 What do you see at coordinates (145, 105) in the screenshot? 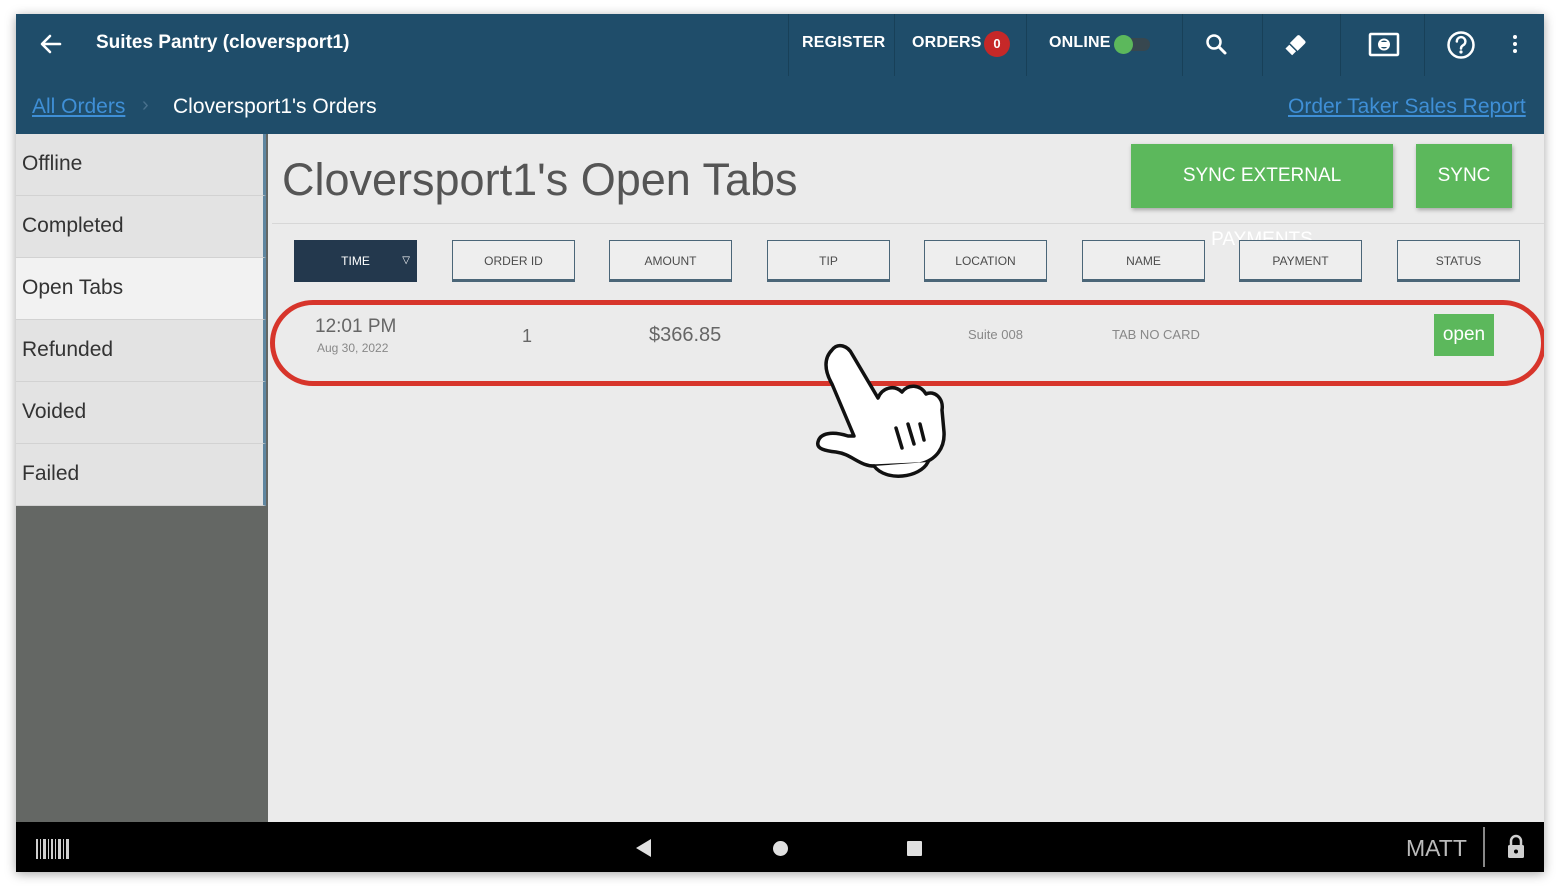
I see `chevron-right-icon: ›` at bounding box center [145, 105].